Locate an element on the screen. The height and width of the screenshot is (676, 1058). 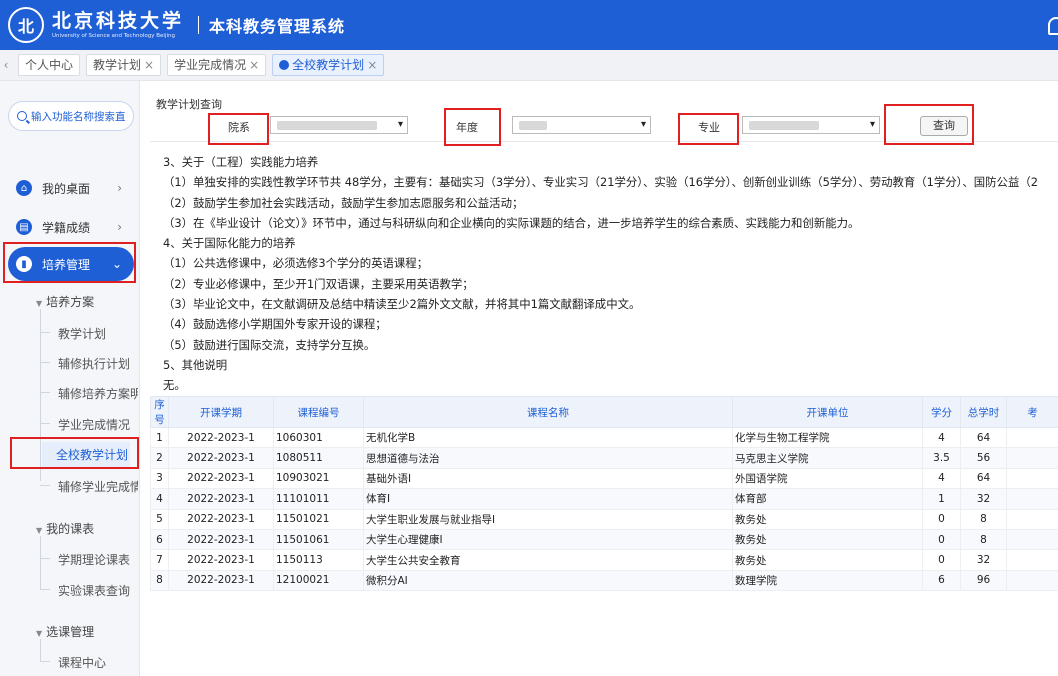
text-line: （2）鼓励学生参加社会实践活动，鼓励学生参加志愿服务和公益活动； is located at coordinates (343, 202).